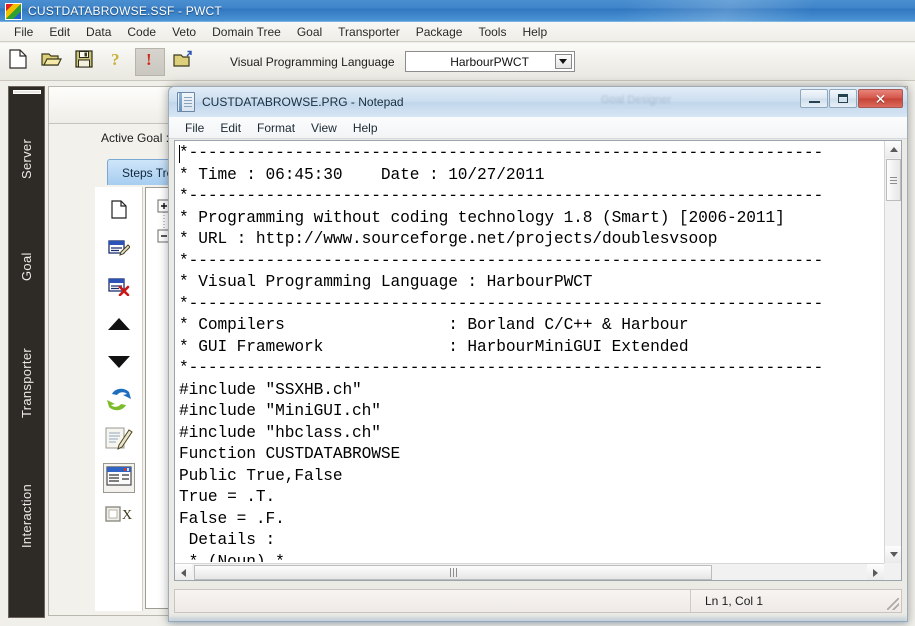 The width and height of the screenshot is (915, 626). I want to click on status-bar-left-cell, so click(433, 601).